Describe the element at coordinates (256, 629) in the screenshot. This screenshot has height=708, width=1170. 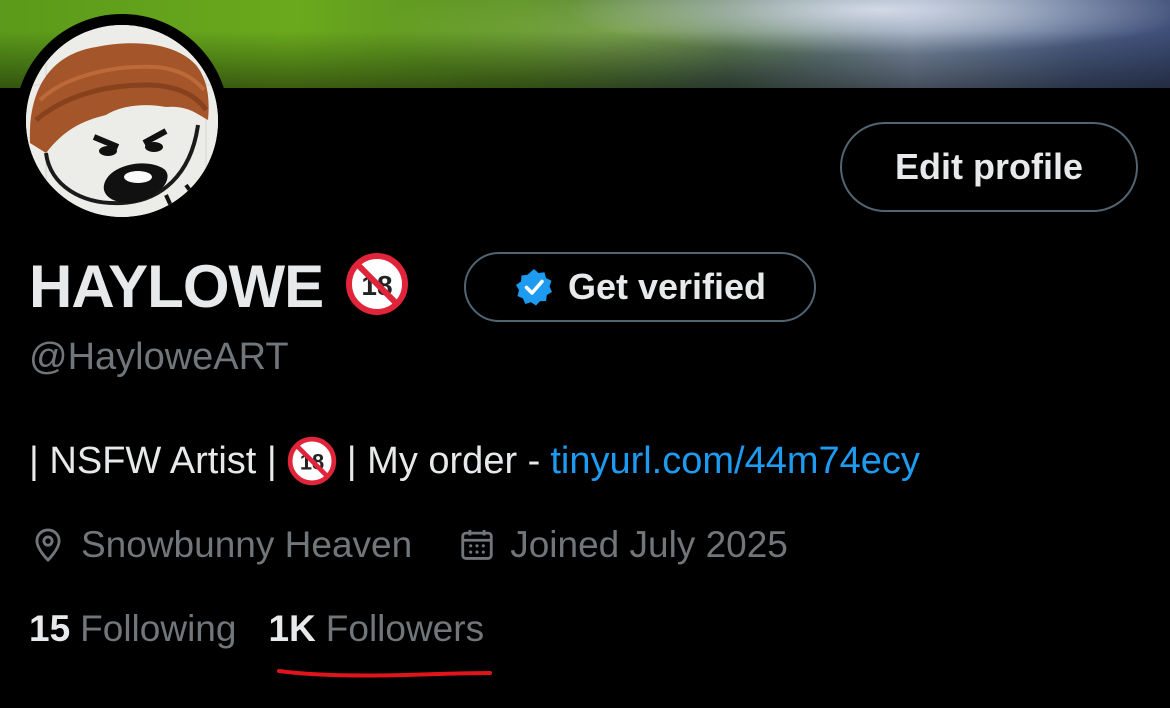
I see `profile-stats: 15 Following 1K Followers` at that location.